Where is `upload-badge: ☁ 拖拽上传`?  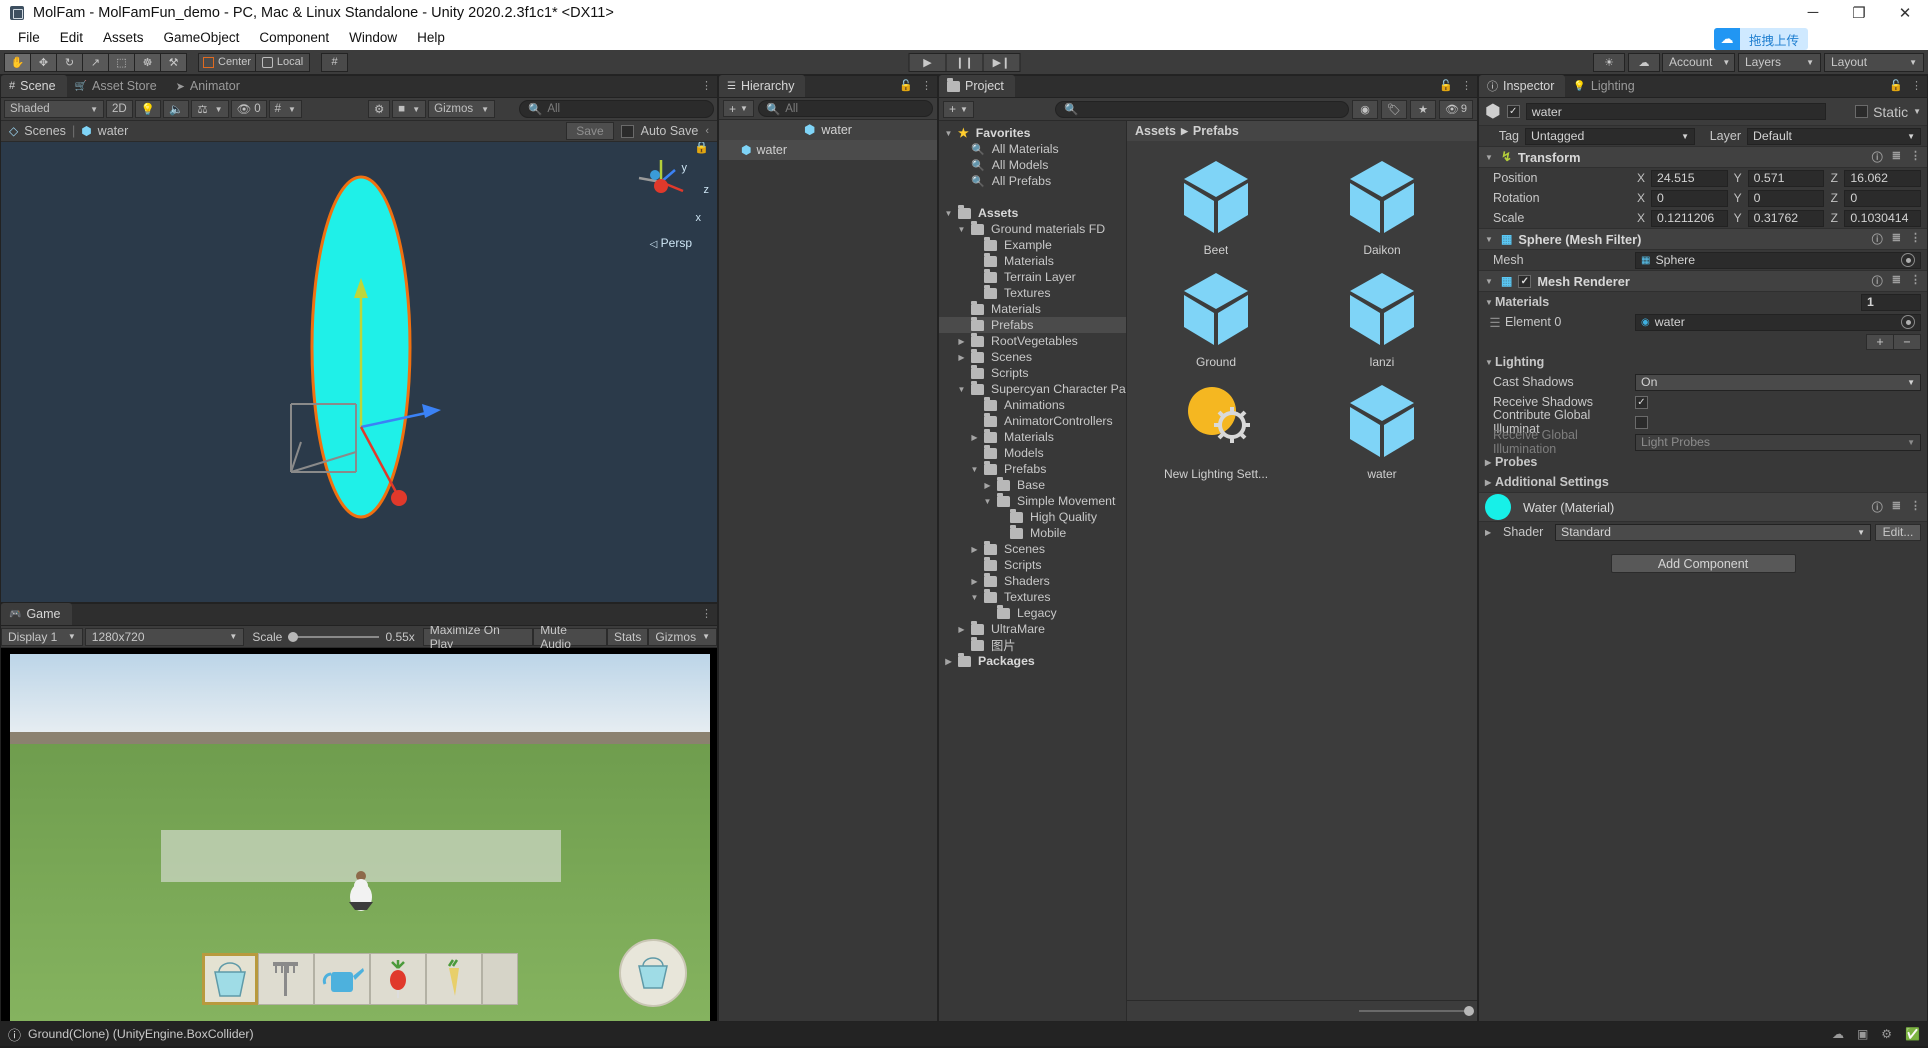 upload-badge: ☁ 拖拽上传 is located at coordinates (1760, 39).